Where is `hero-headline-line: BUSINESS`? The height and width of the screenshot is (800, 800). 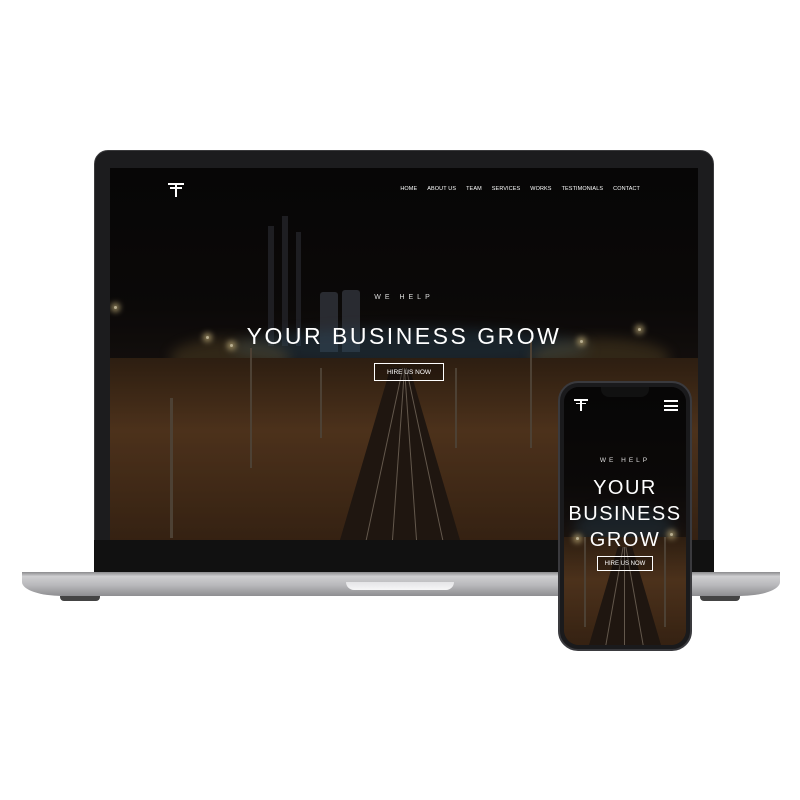 hero-headline-line: BUSINESS is located at coordinates (625, 514).